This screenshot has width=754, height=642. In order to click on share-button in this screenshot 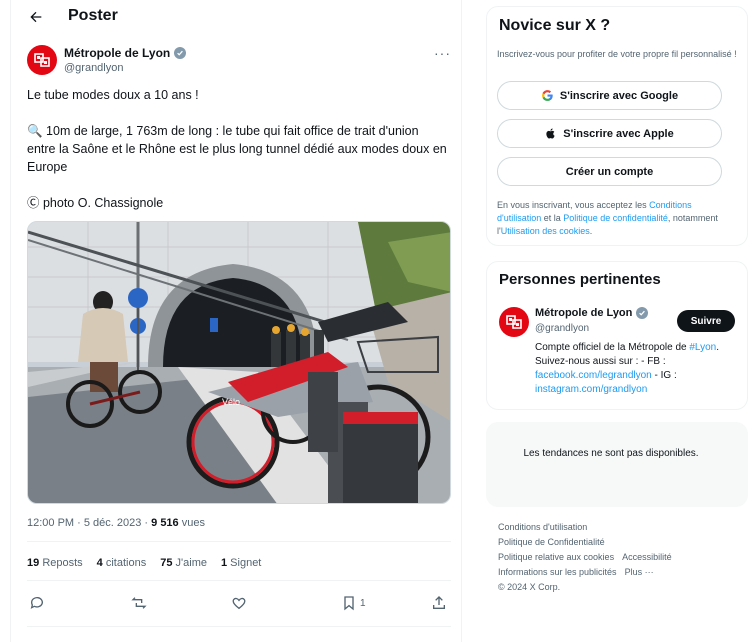, I will do `click(439, 603)`.